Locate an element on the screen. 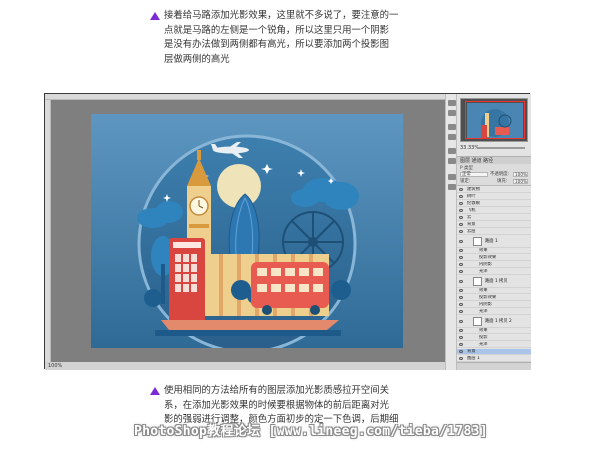 This screenshot has width=590, height=451. opacity-value: 100% is located at coordinates (521, 174).